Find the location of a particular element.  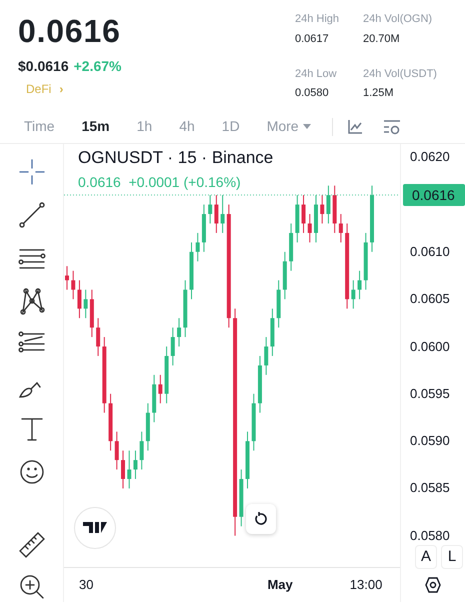

scale-button: L is located at coordinates (452, 557).